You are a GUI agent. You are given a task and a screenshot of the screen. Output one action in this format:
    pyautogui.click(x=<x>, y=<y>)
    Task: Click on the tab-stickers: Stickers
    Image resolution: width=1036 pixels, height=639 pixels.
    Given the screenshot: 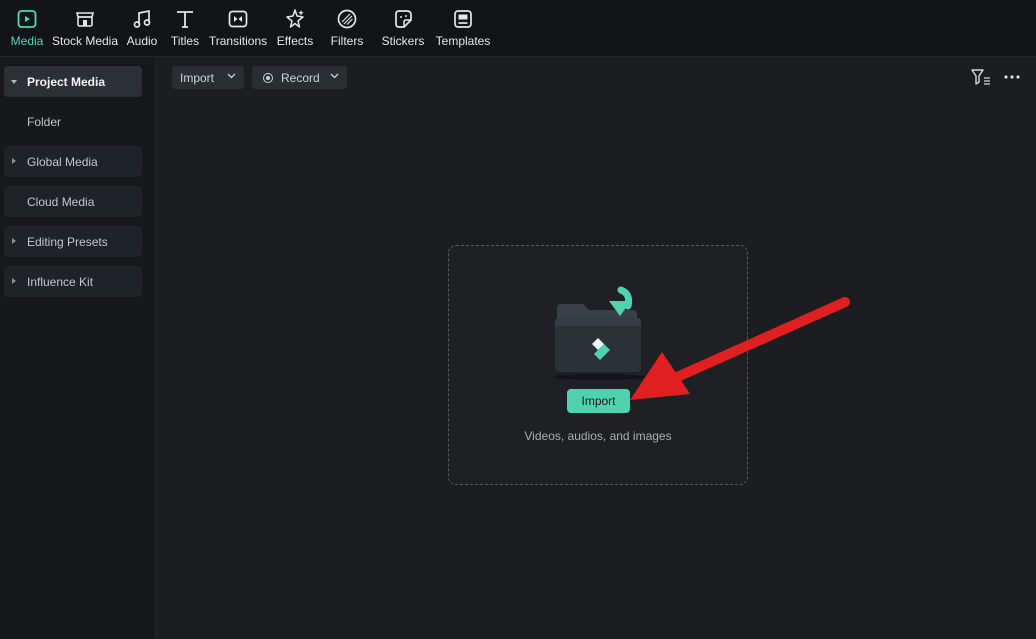 What is the action you would take?
    pyautogui.click(x=403, y=28)
    